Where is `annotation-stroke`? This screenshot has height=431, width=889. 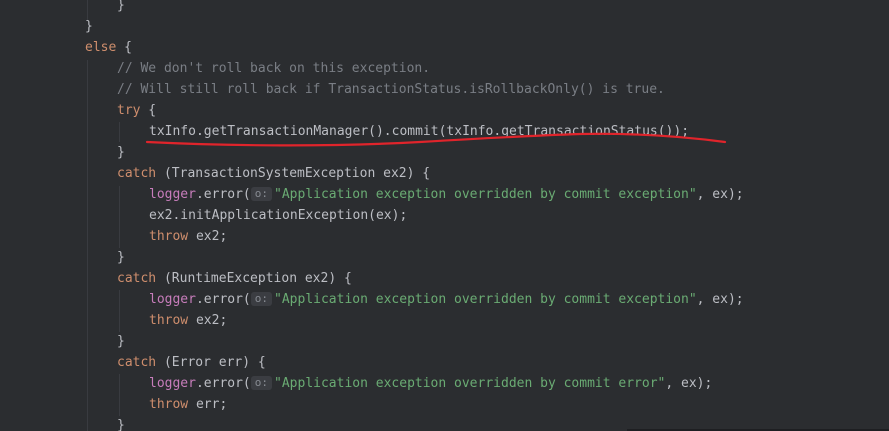 annotation-stroke is located at coordinates (436, 139).